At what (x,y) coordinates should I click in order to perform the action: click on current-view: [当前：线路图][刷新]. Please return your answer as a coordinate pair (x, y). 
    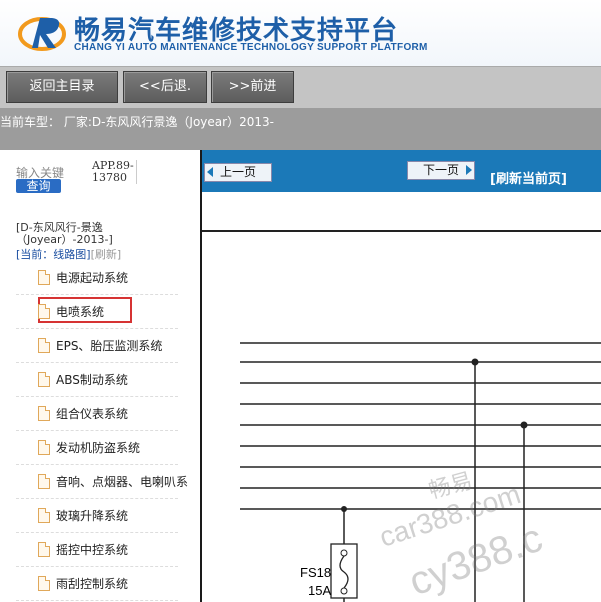
    Looking at the image, I should click on (68, 254).